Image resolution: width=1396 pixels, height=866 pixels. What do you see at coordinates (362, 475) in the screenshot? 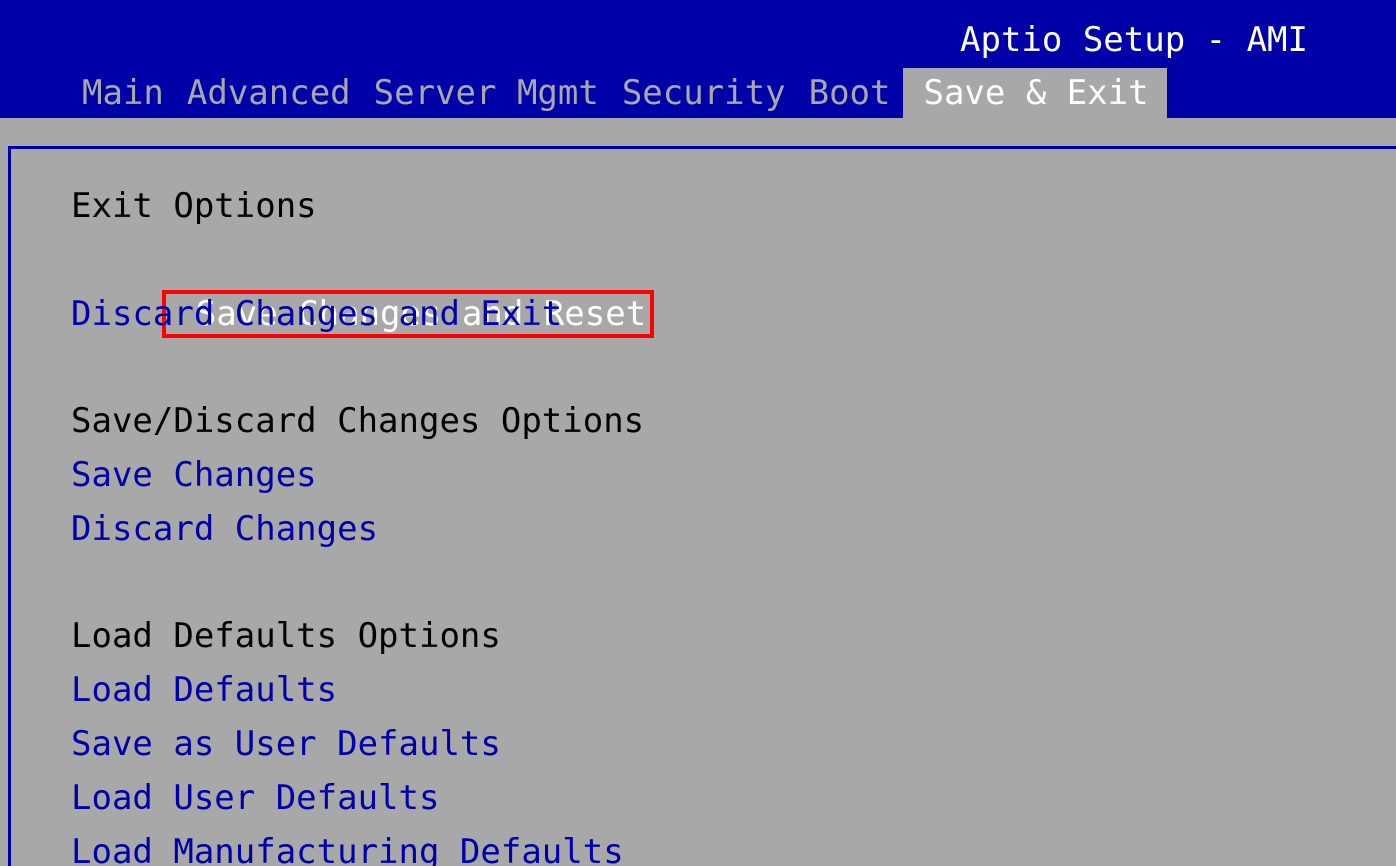
I see `menu-item-save-changes: Save Changes` at bounding box center [362, 475].